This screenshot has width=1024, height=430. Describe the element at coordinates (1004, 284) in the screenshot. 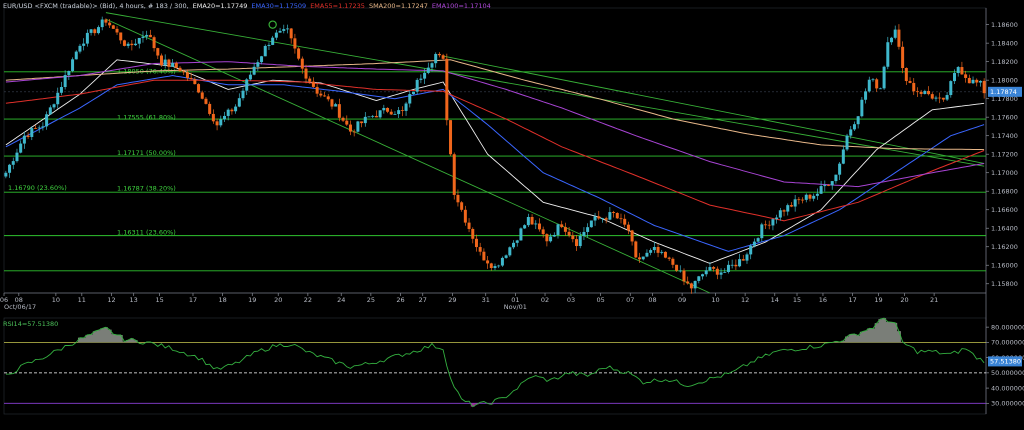

I see `price-tick-label: 1.15800` at that location.